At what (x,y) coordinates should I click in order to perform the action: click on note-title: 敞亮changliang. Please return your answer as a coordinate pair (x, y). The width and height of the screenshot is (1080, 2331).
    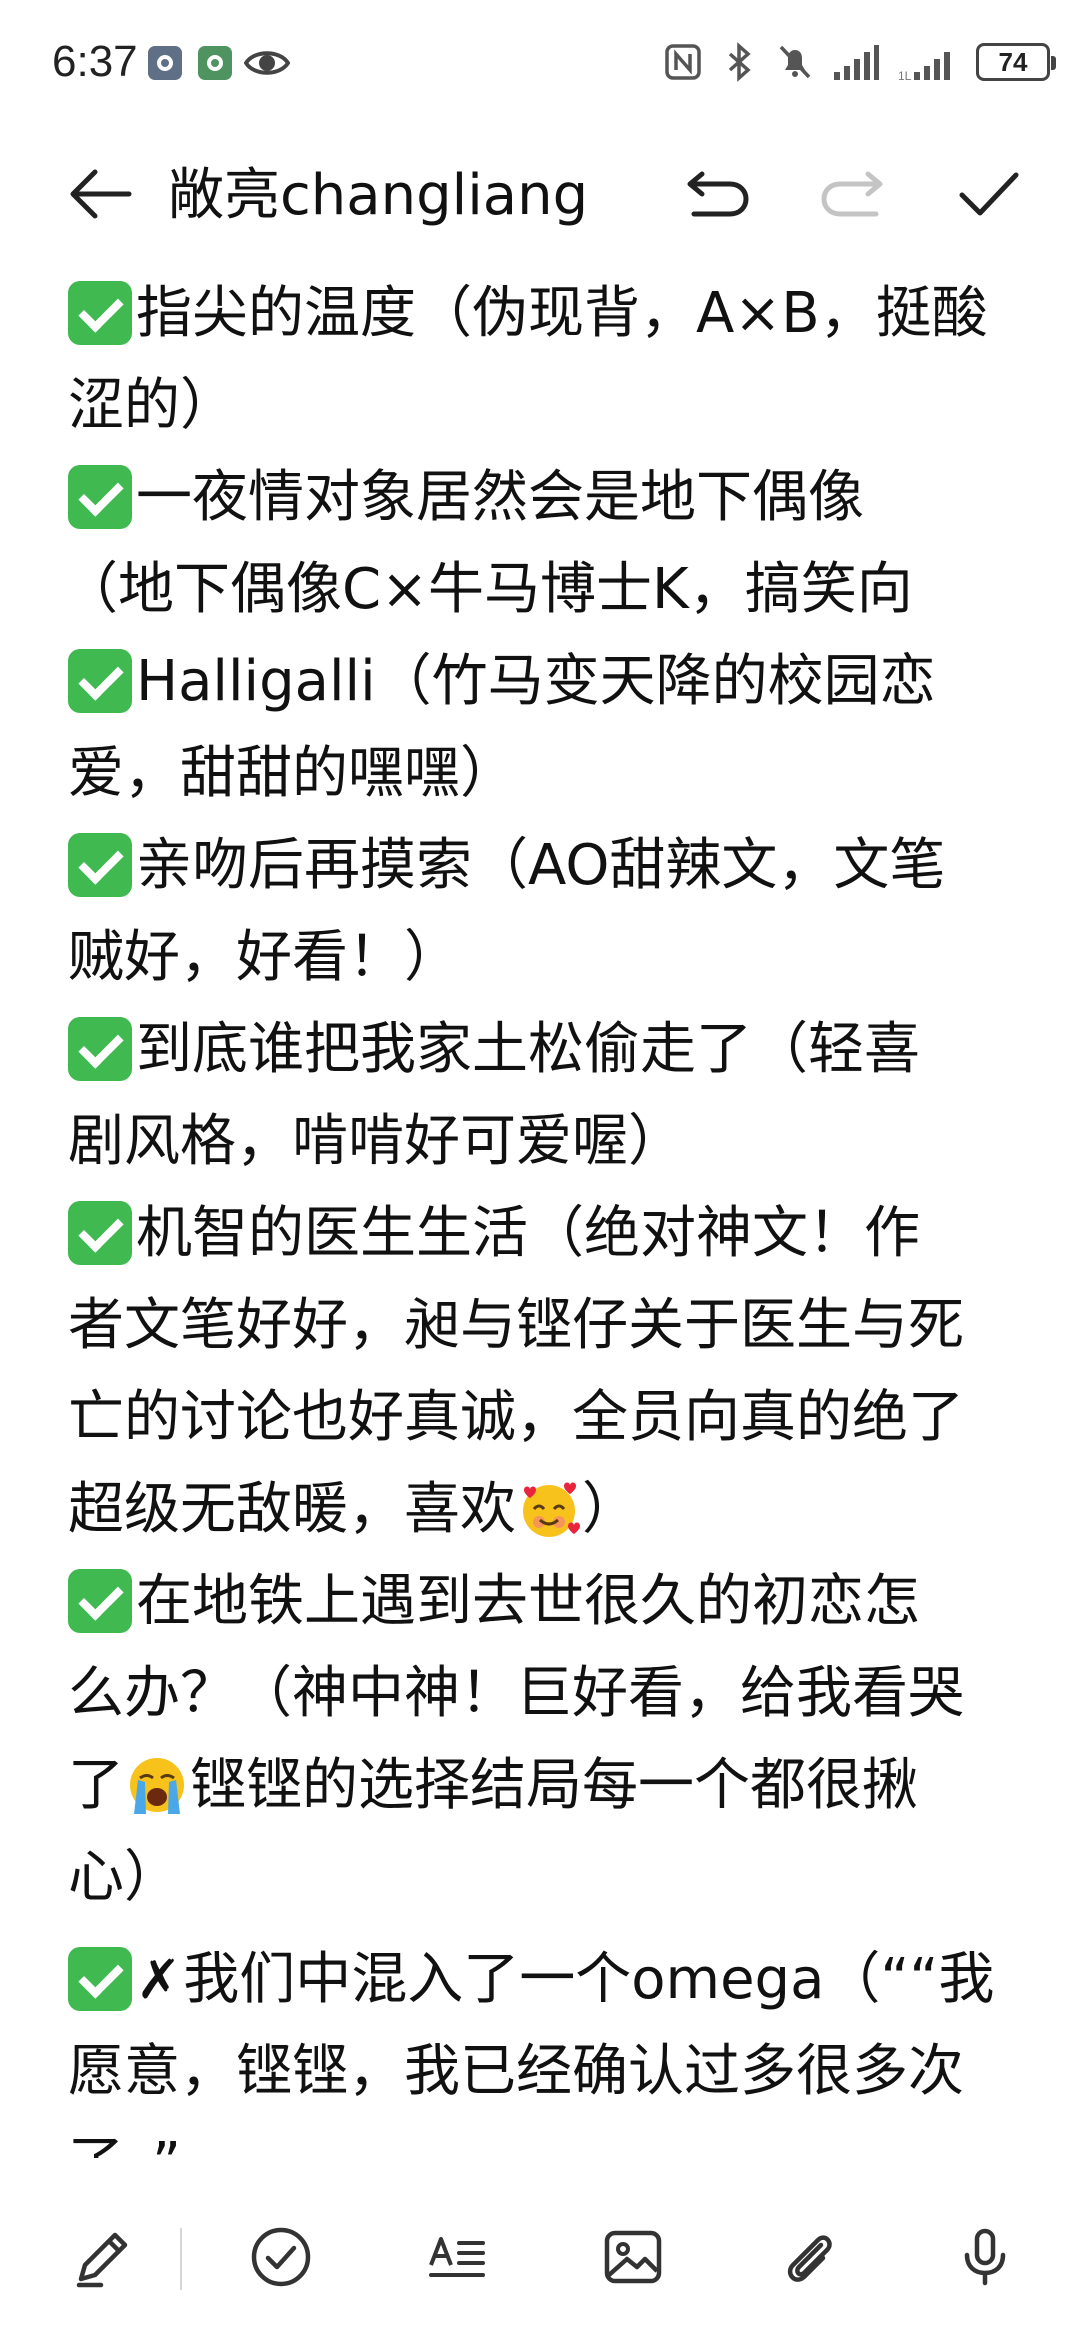
    Looking at the image, I should click on (378, 196).